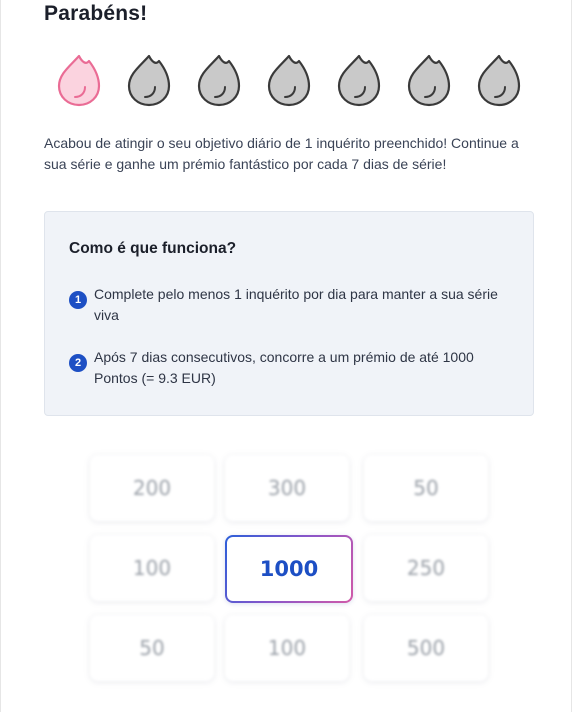  I want to click on streak-day-6-flame-icon, so click(429, 80).